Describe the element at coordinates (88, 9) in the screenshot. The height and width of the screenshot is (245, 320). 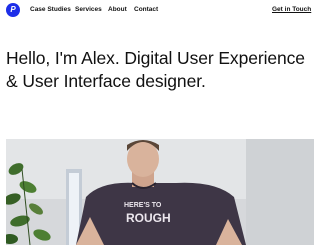
I see `nav-link-services: Services` at that location.